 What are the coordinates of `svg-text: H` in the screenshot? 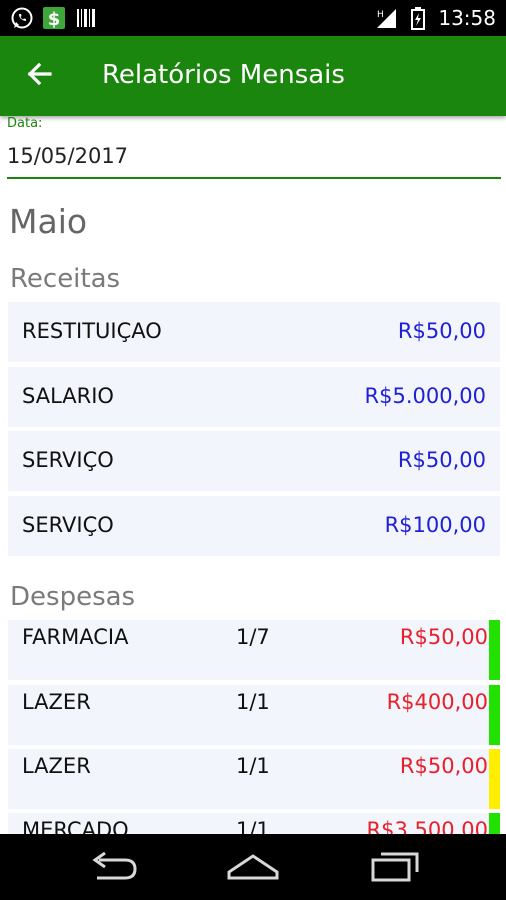 It's located at (380, 15).